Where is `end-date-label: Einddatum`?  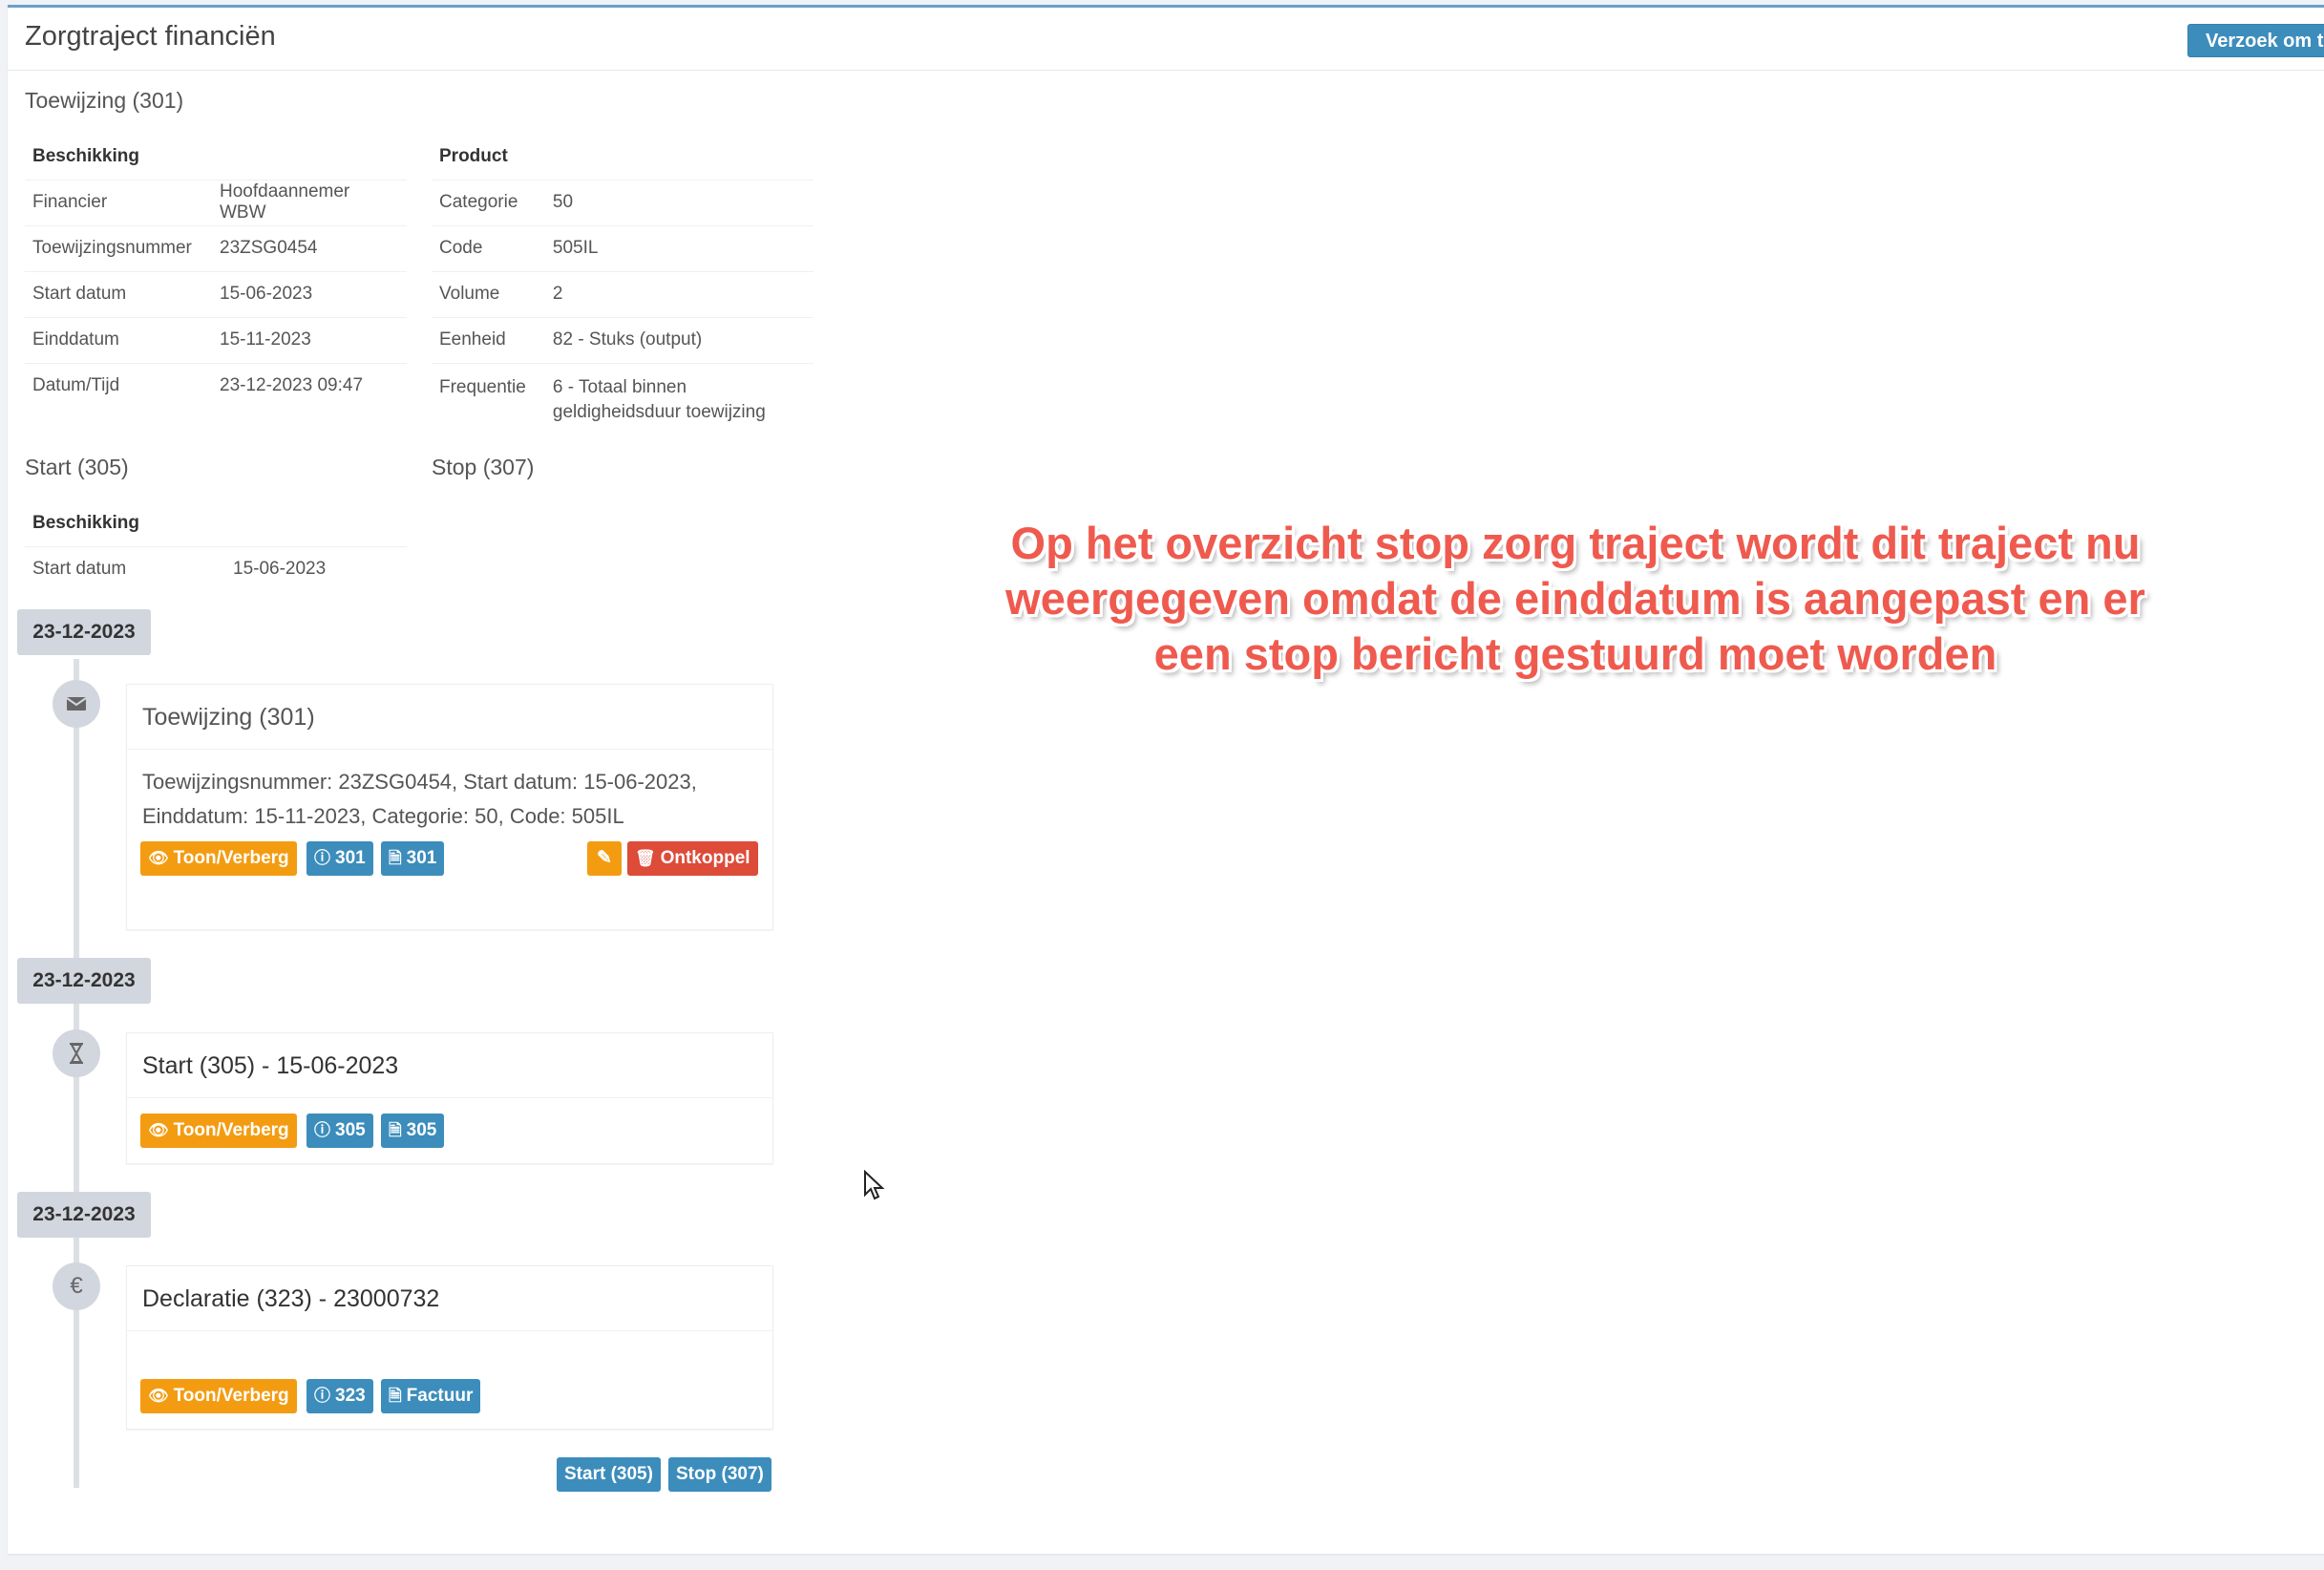 end-date-label: Einddatum is located at coordinates (118, 339).